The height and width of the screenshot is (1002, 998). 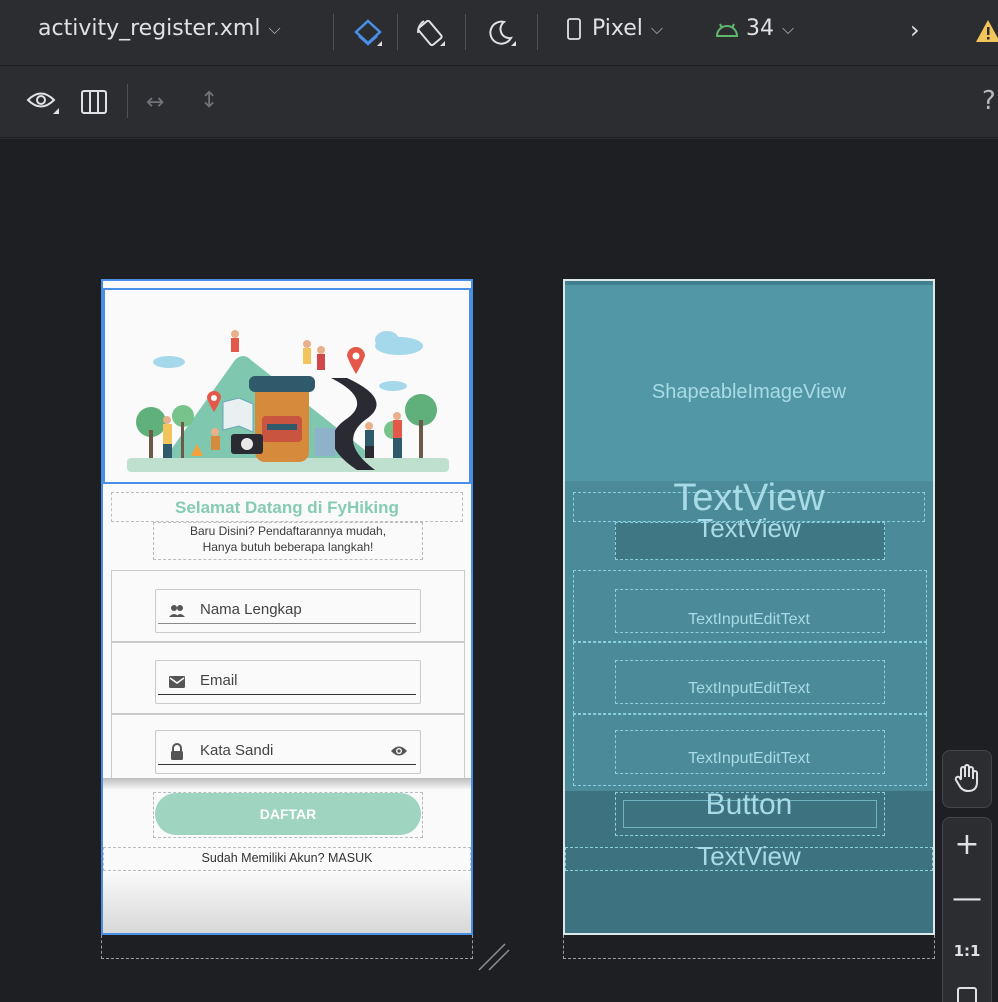 I want to click on horizontal-arrows-icon: ↔, so click(x=155, y=102).